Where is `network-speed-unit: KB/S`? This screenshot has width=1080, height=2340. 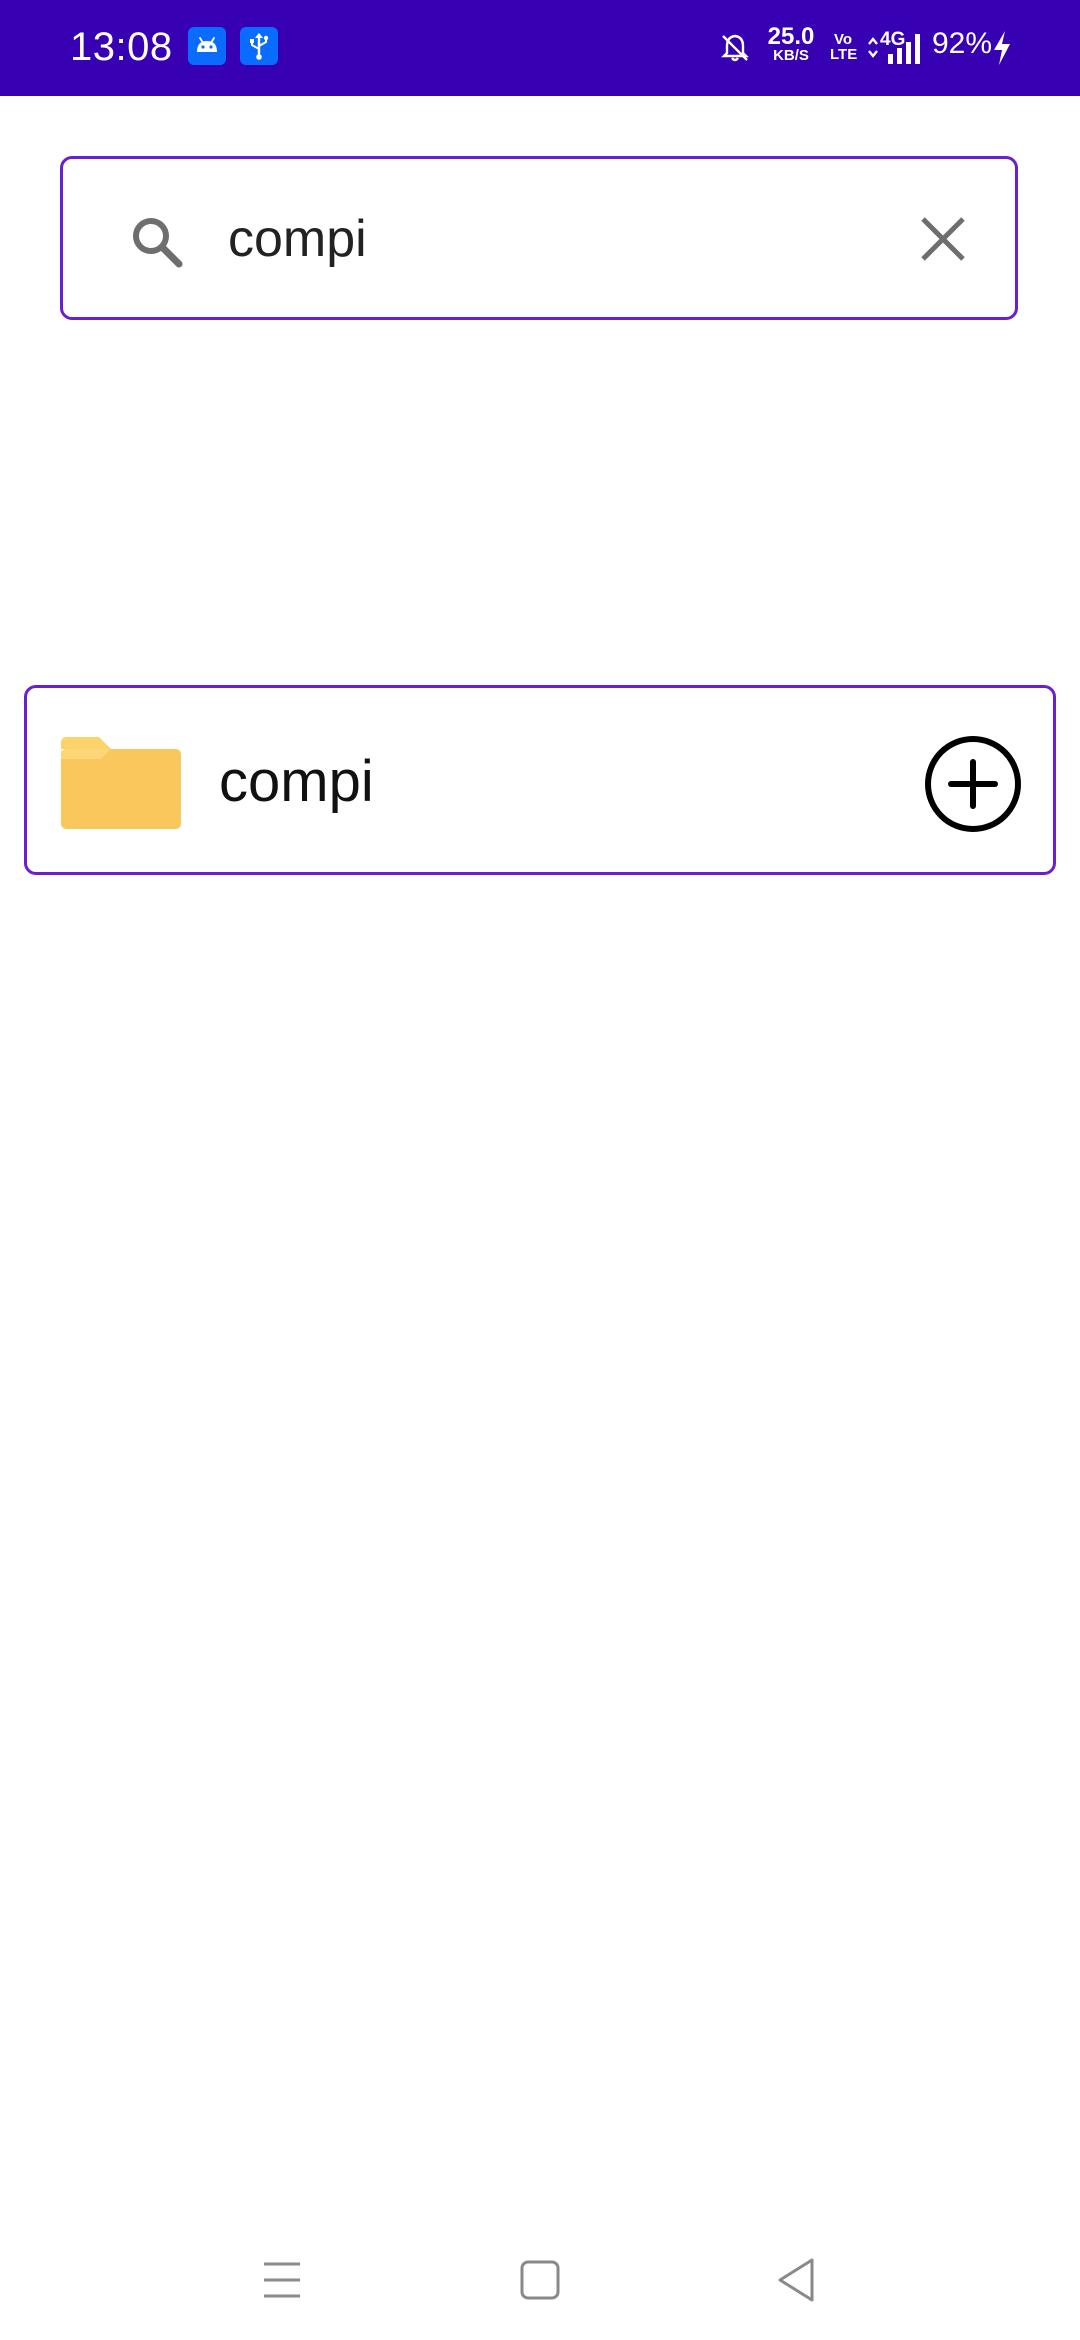
network-speed-unit: KB/S is located at coordinates (791, 55).